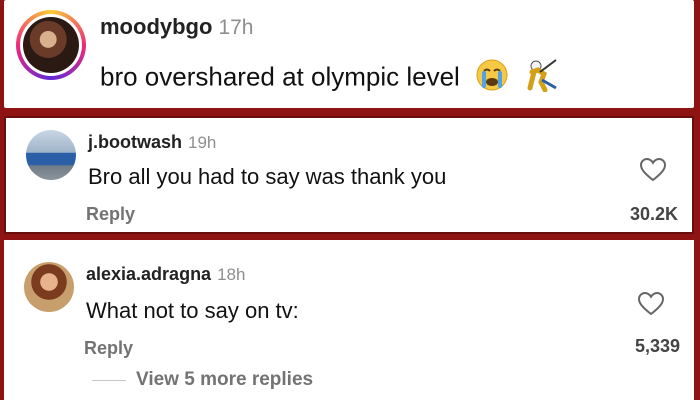  Describe the element at coordinates (224, 380) in the screenshot. I see `view-more-replies-button: View 5 more replies` at that location.